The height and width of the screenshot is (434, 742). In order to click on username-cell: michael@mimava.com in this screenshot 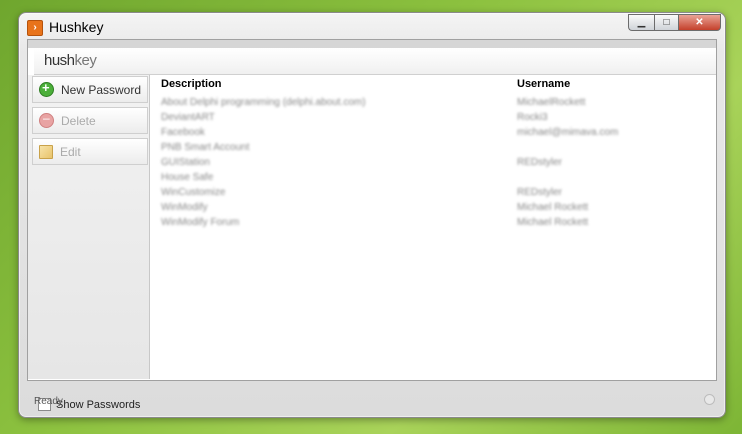, I will do `click(568, 132)`.